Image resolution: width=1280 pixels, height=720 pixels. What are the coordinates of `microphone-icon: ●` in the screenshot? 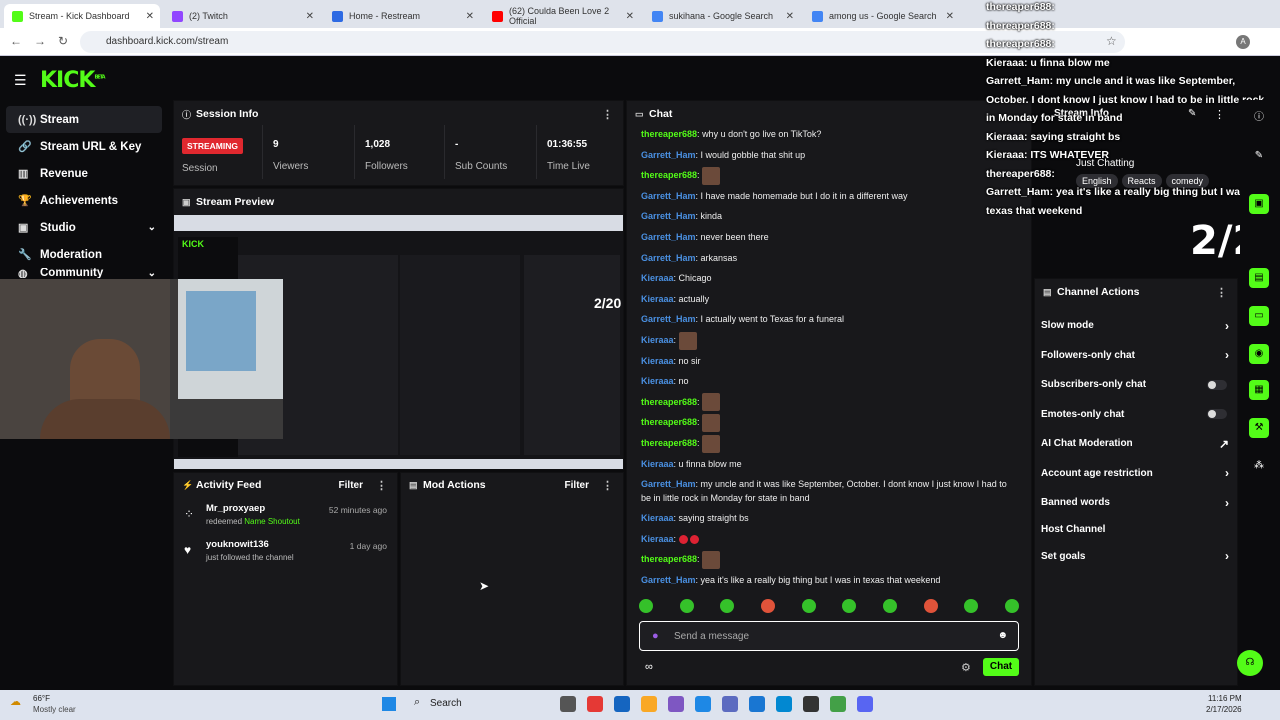 It's located at (655, 636).